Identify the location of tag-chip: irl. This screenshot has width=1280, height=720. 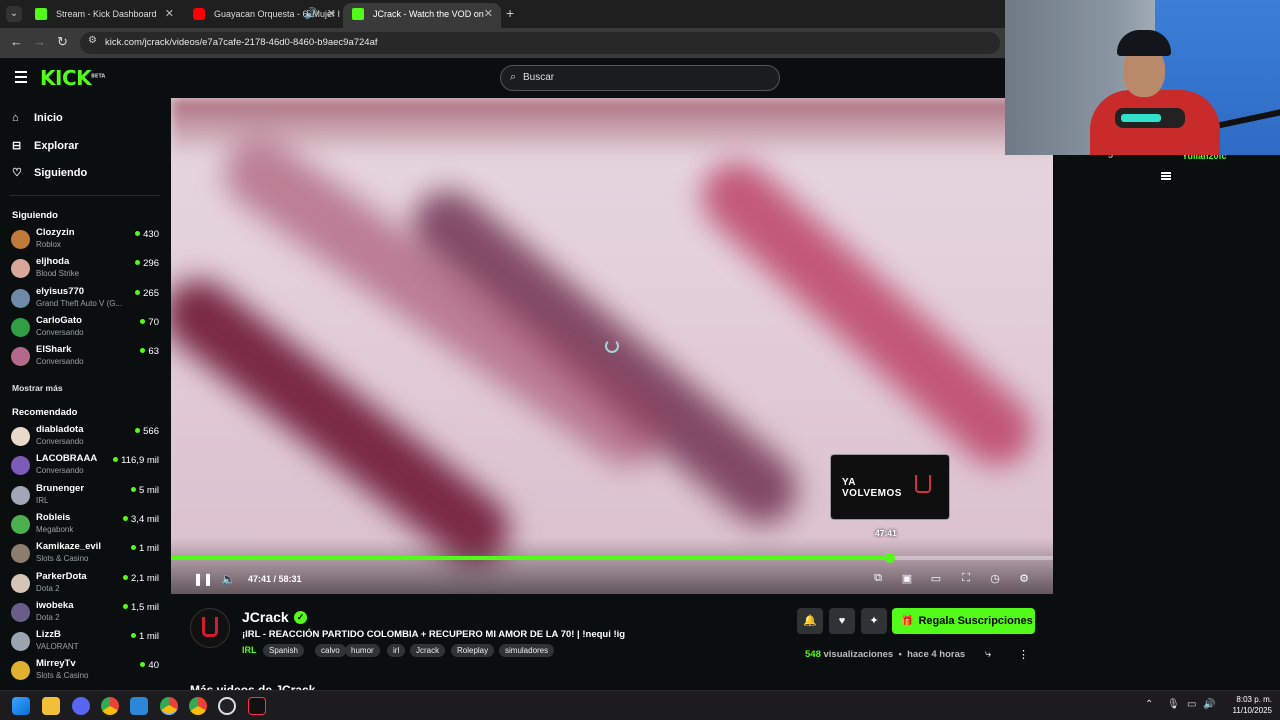
(396, 650).